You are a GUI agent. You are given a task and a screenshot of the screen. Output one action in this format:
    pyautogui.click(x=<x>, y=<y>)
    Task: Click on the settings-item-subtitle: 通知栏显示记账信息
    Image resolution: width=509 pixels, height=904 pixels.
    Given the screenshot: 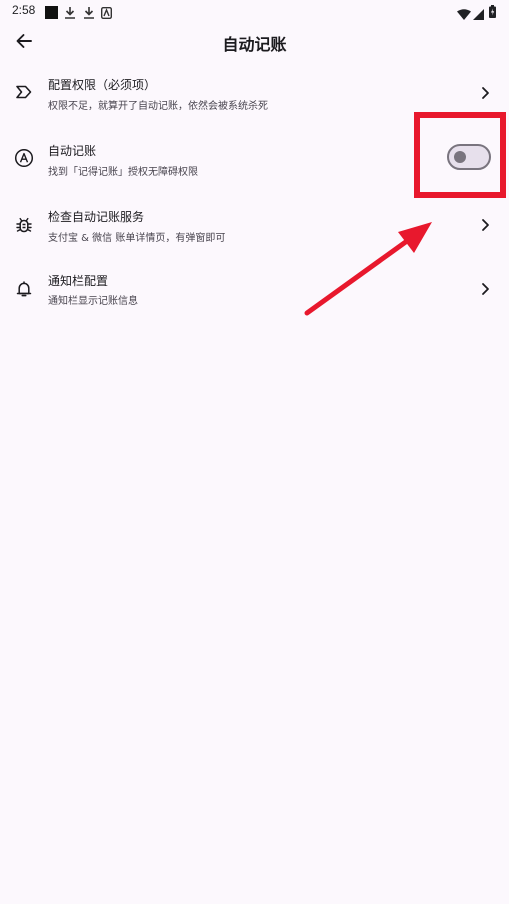 What is the action you would take?
    pyautogui.click(x=93, y=301)
    